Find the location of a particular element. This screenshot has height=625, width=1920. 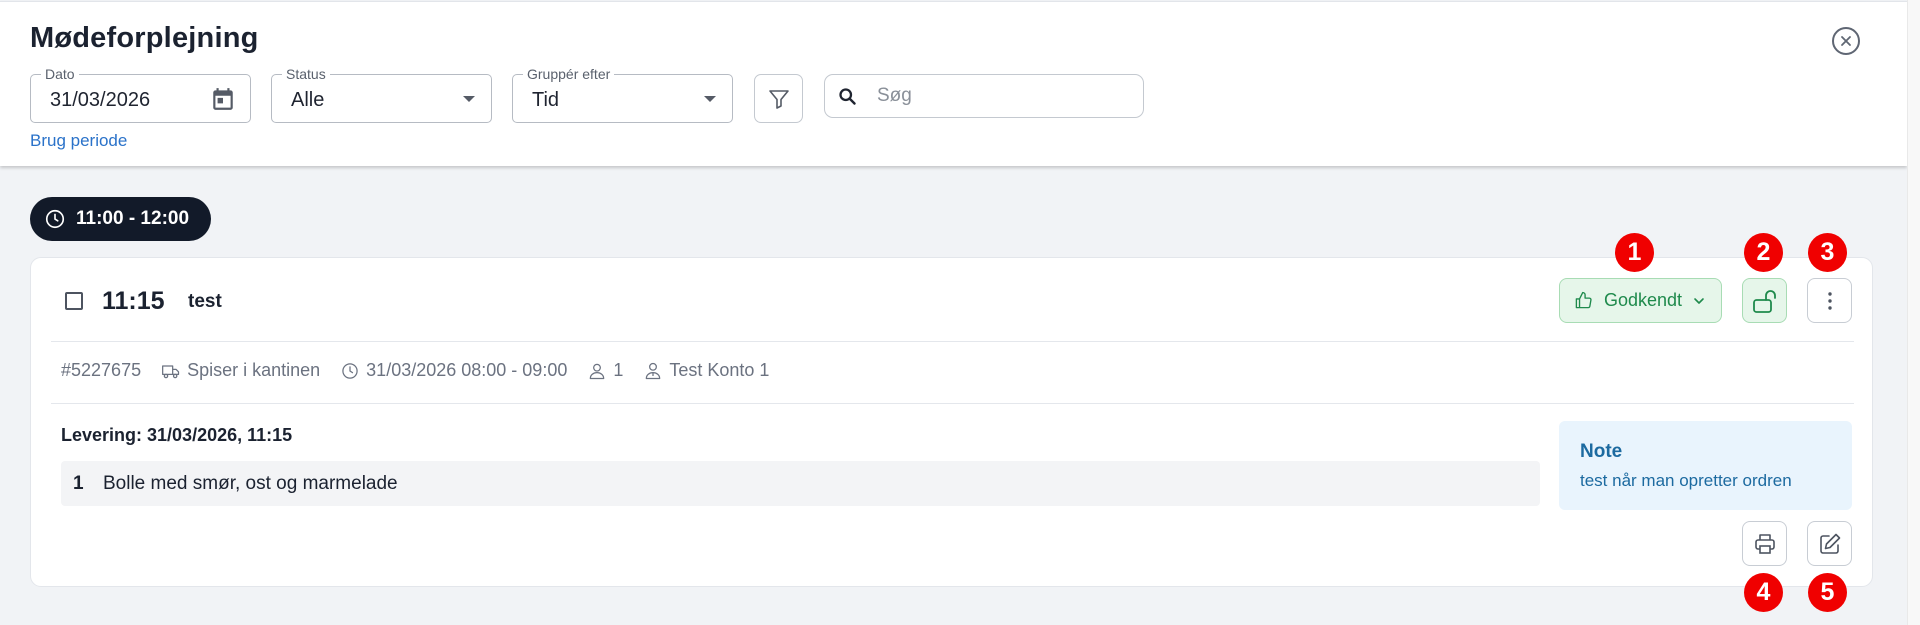

order-account: Test Konto 1 is located at coordinates (706, 370).